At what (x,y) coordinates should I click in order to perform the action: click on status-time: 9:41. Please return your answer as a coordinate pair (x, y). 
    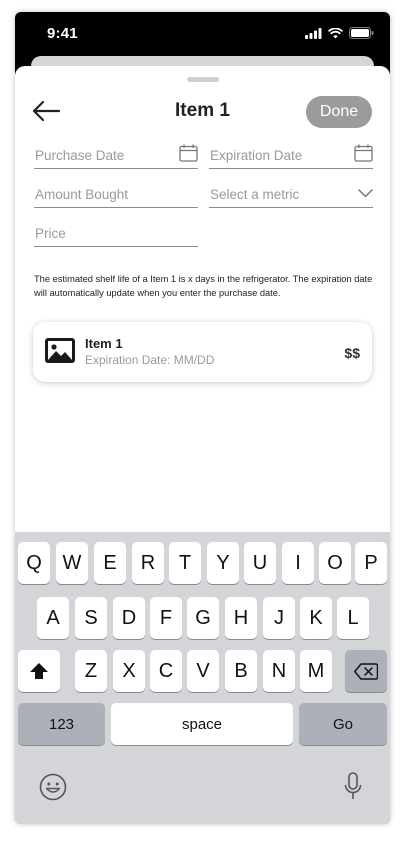
    Looking at the image, I should click on (62, 33).